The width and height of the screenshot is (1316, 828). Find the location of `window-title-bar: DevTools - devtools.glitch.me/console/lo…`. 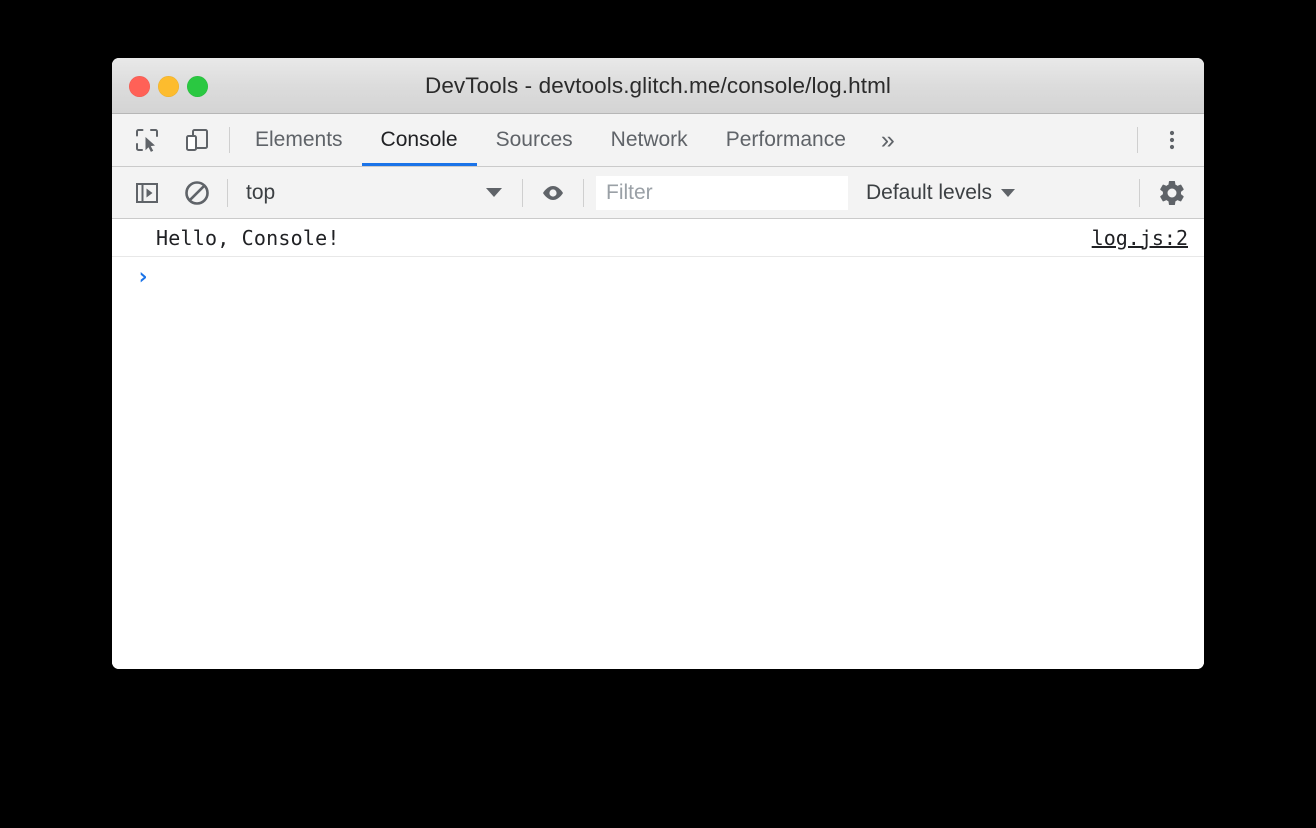

window-title-bar: DevTools - devtools.glitch.me/console/lo… is located at coordinates (658, 86).